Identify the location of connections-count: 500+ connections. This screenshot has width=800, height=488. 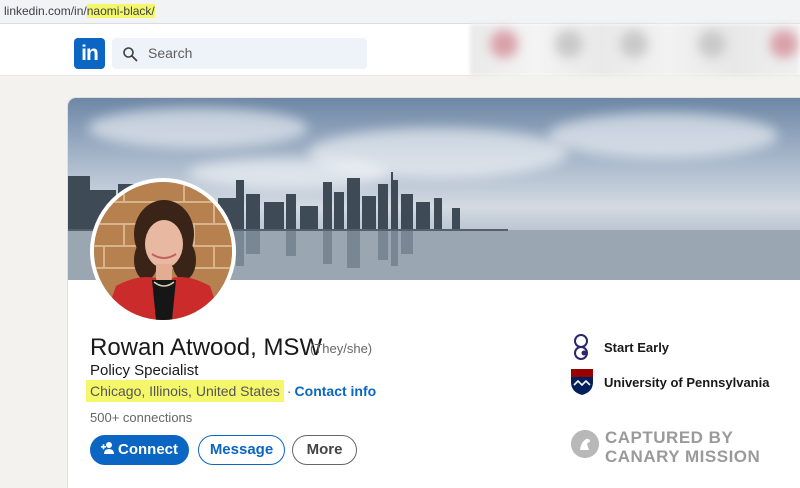
(141, 417).